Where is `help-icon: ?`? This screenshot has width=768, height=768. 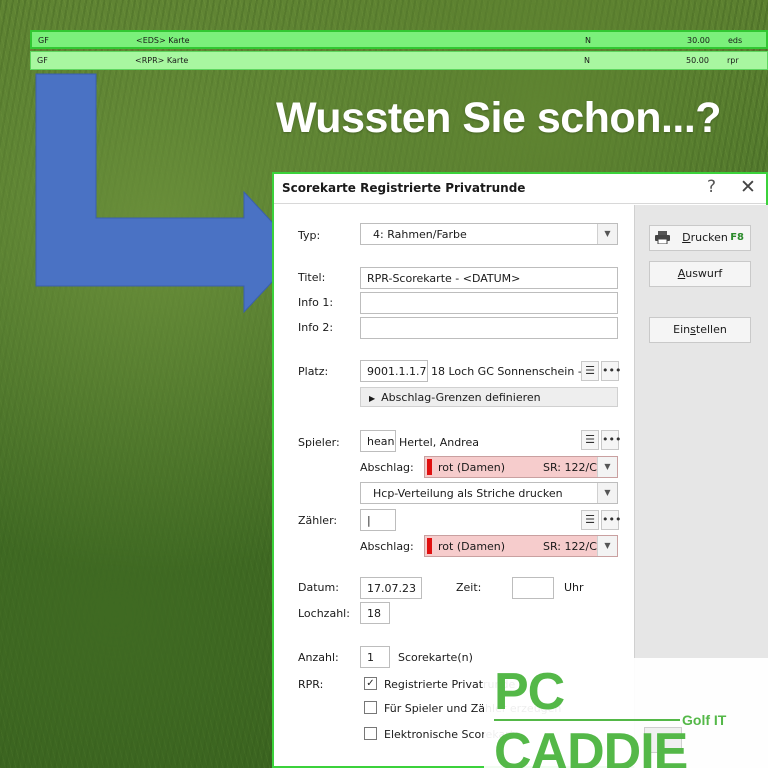 help-icon: ? is located at coordinates (711, 187).